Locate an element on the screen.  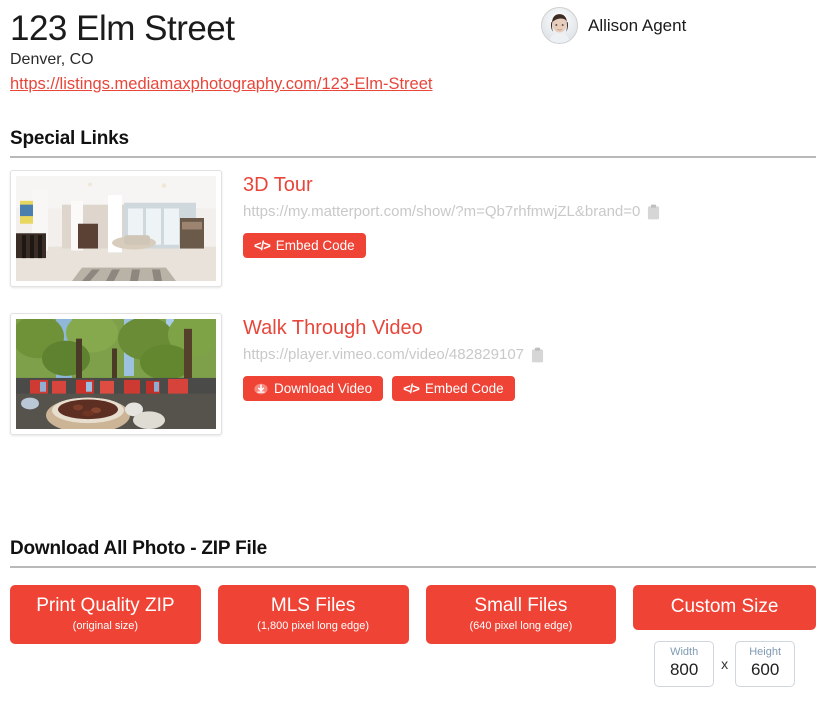
dimension-separator: x is located at coordinates (725, 663).